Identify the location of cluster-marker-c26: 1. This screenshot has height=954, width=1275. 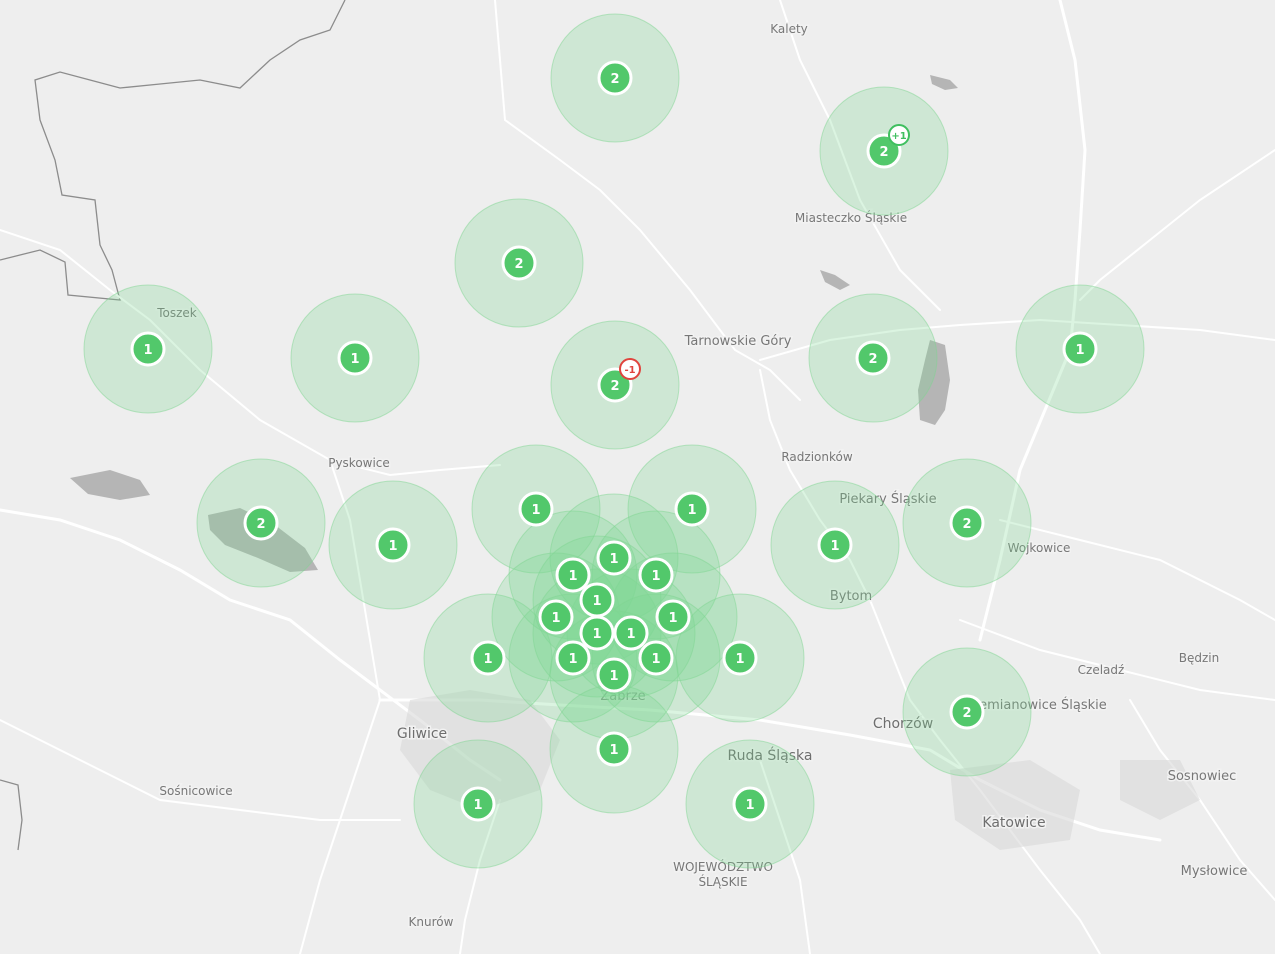
(740, 658).